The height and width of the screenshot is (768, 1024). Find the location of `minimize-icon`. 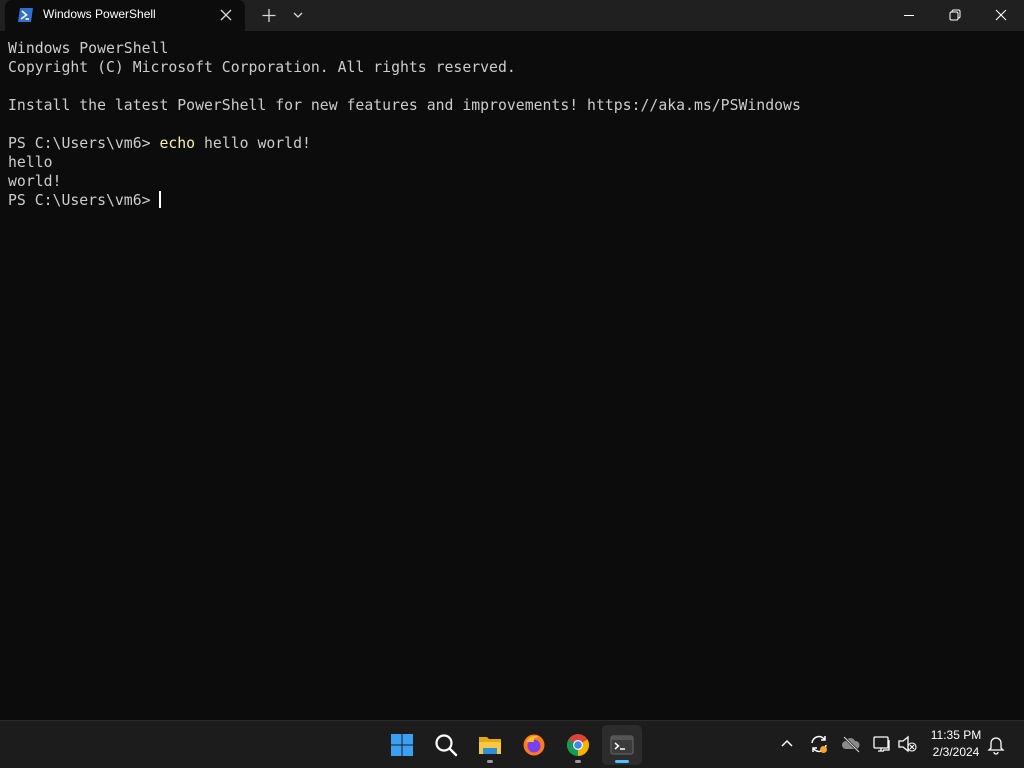

minimize-icon is located at coordinates (909, 15).